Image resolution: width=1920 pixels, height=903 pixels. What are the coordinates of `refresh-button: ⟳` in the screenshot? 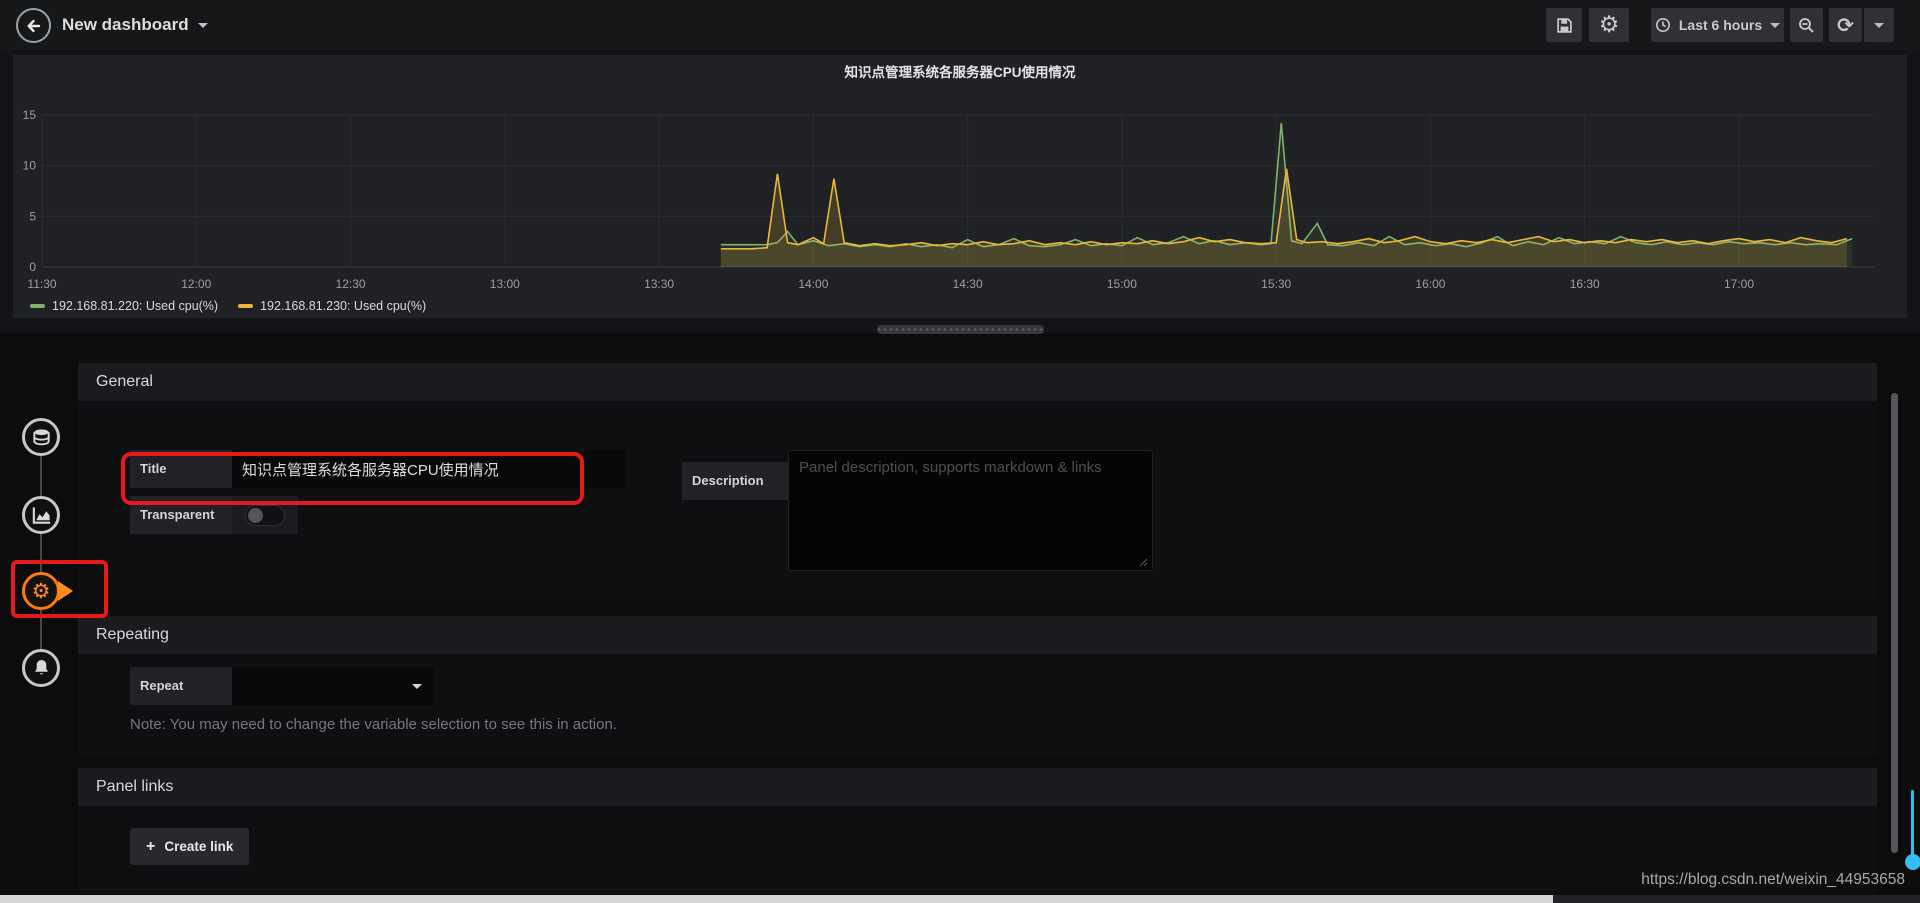 It's located at (1845, 25).